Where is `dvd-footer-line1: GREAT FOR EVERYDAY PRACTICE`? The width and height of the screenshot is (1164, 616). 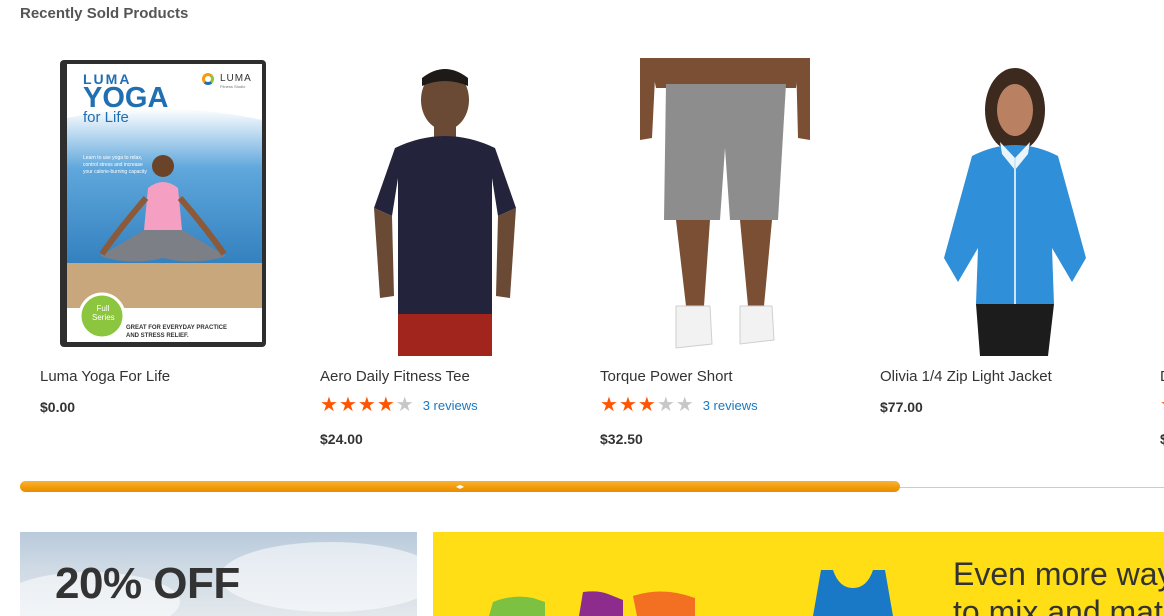 dvd-footer-line1: GREAT FOR EVERYDAY PRACTICE is located at coordinates (177, 328).